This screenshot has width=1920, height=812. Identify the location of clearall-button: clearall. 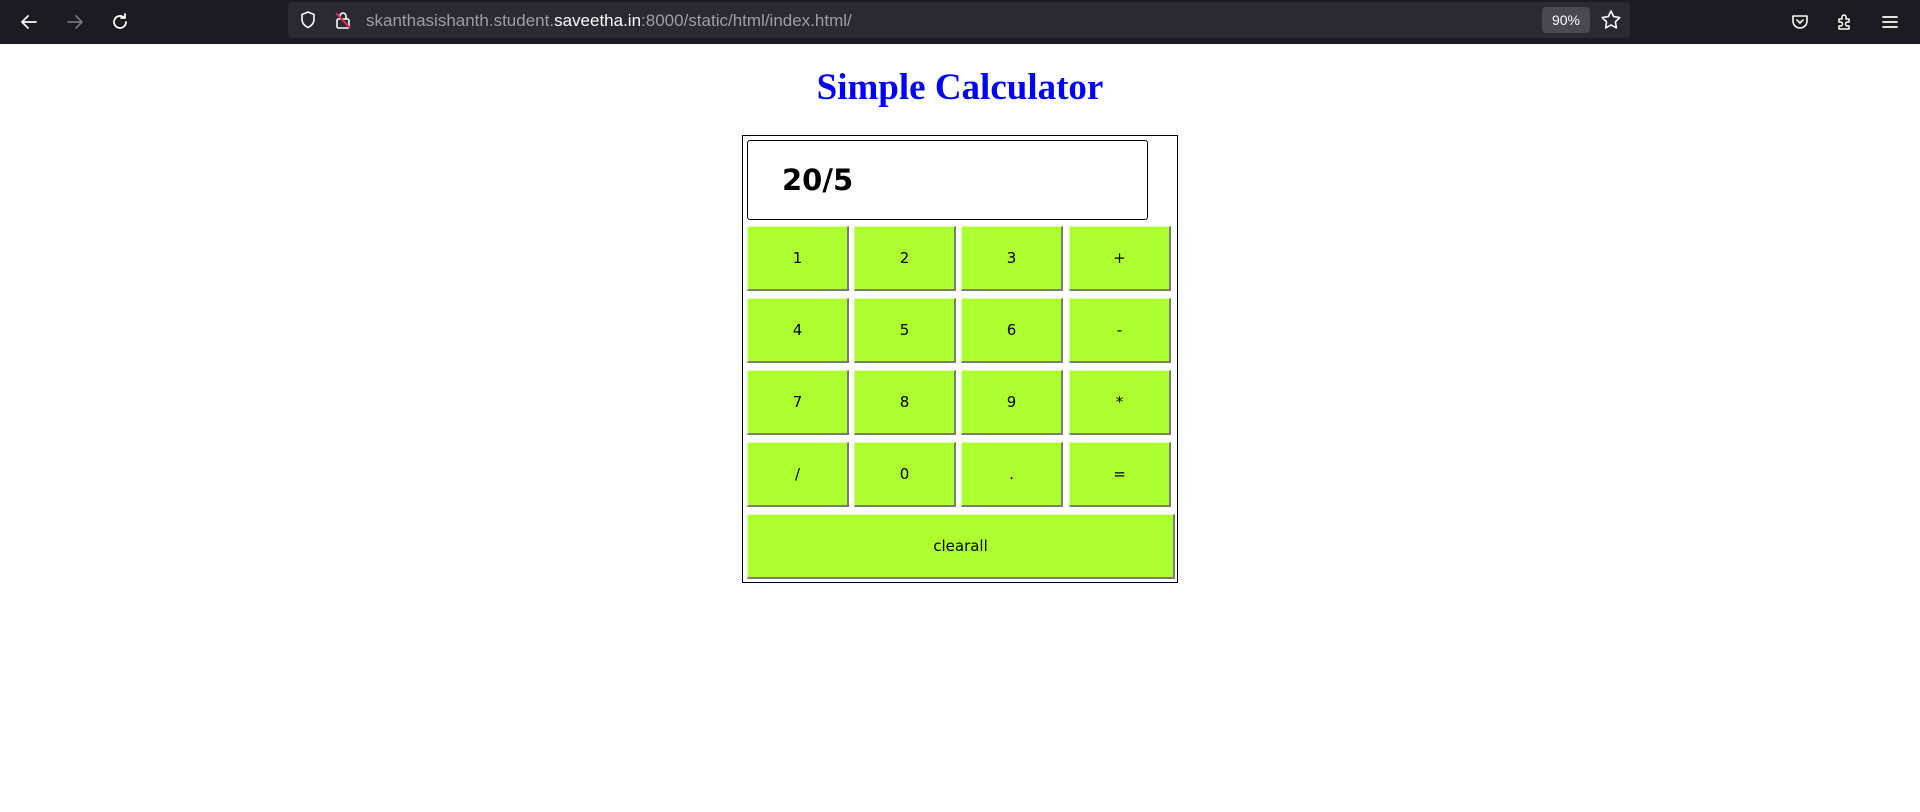
(961, 546).